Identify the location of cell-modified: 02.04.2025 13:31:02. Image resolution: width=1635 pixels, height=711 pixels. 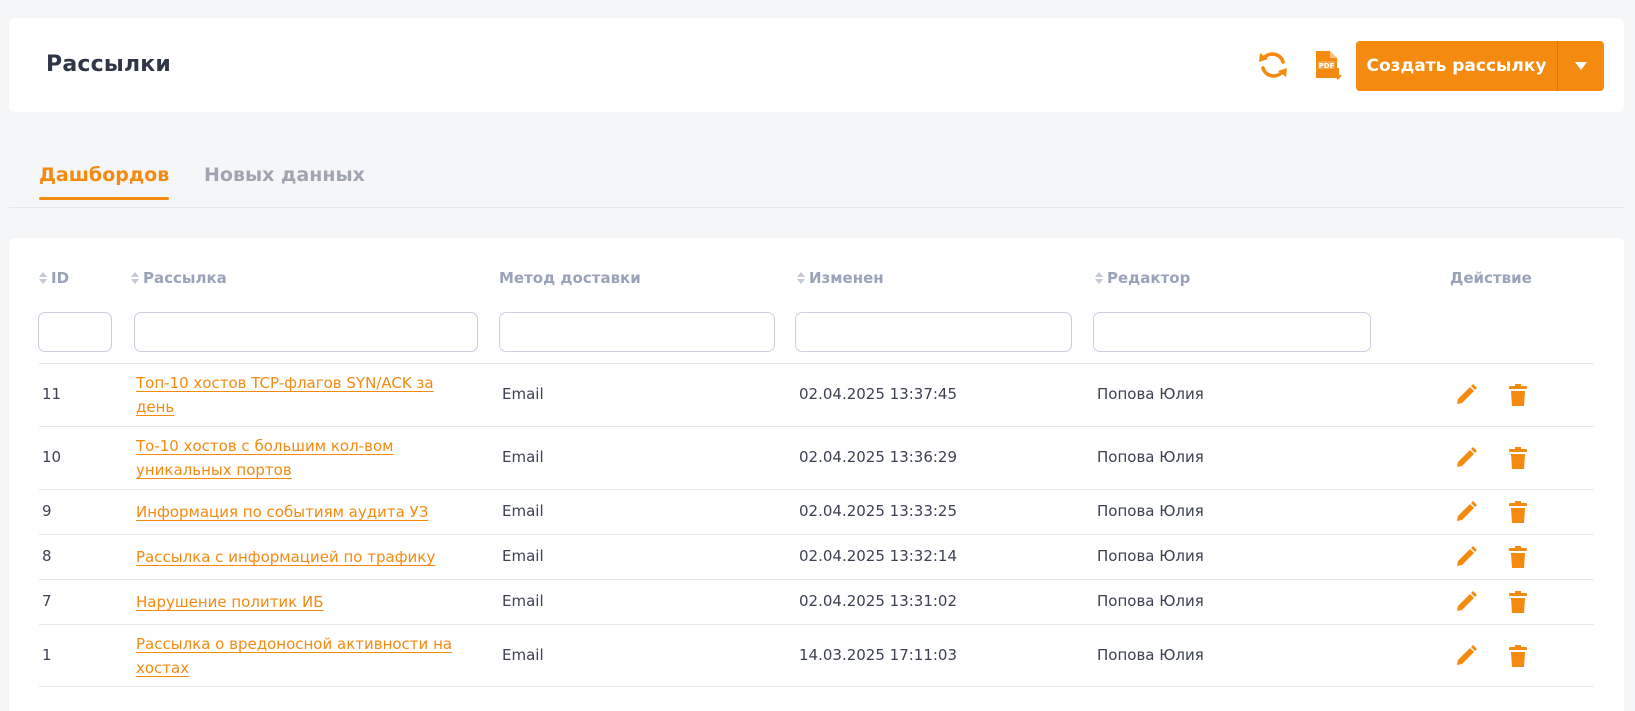
(878, 601).